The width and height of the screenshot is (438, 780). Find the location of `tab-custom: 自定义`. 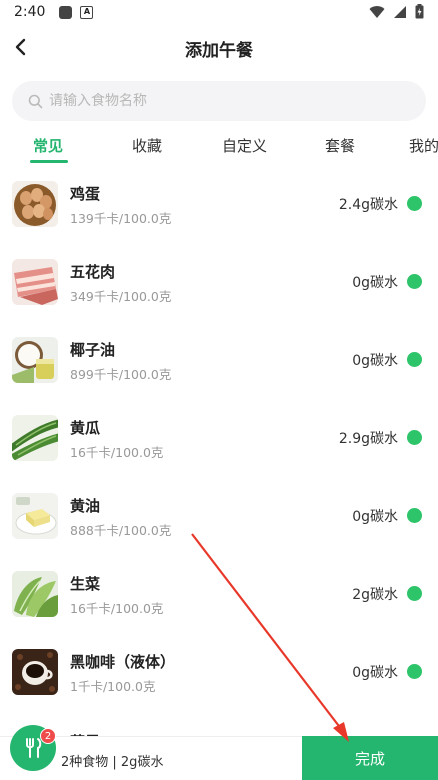

tab-custom: 自定义 is located at coordinates (244, 145).